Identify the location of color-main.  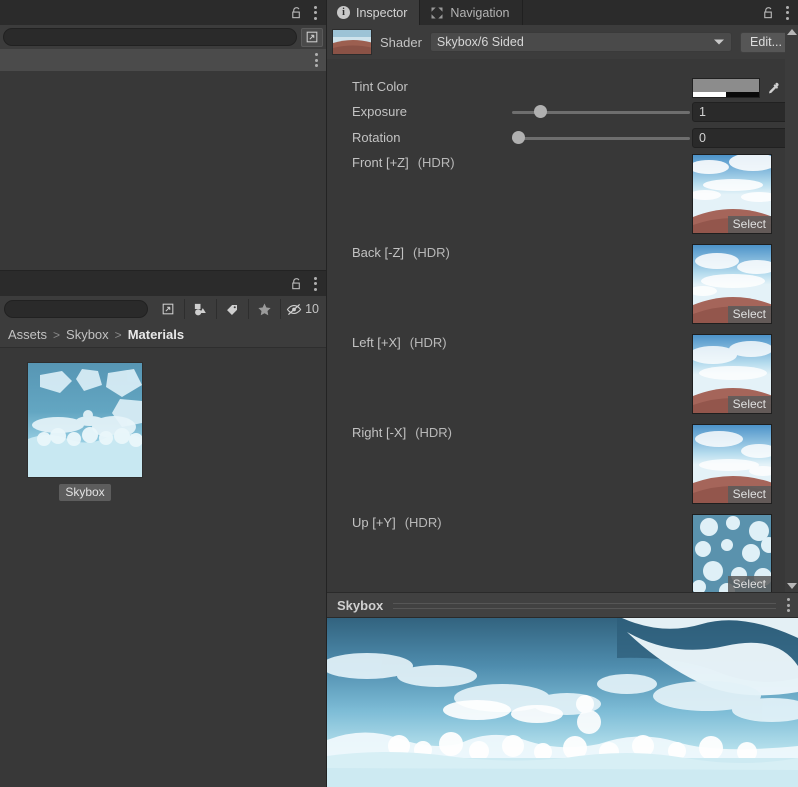
(726, 85).